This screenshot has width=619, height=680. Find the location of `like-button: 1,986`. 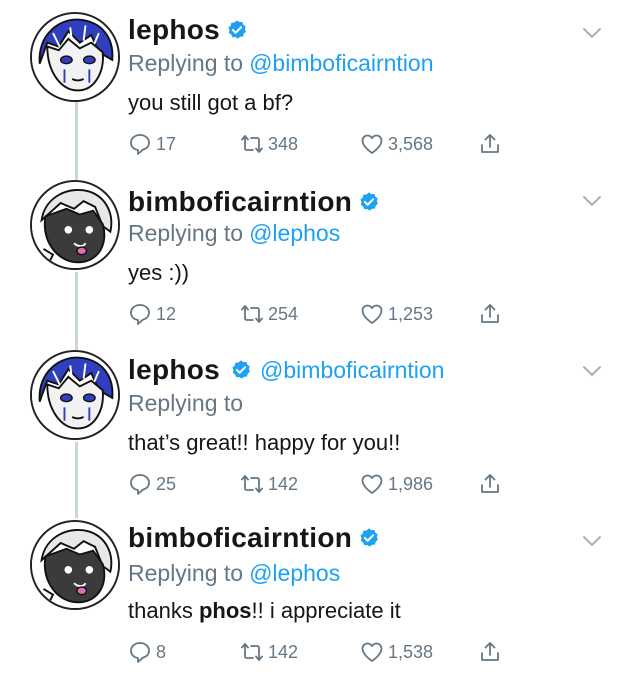

like-button: 1,986 is located at coordinates (396, 484).